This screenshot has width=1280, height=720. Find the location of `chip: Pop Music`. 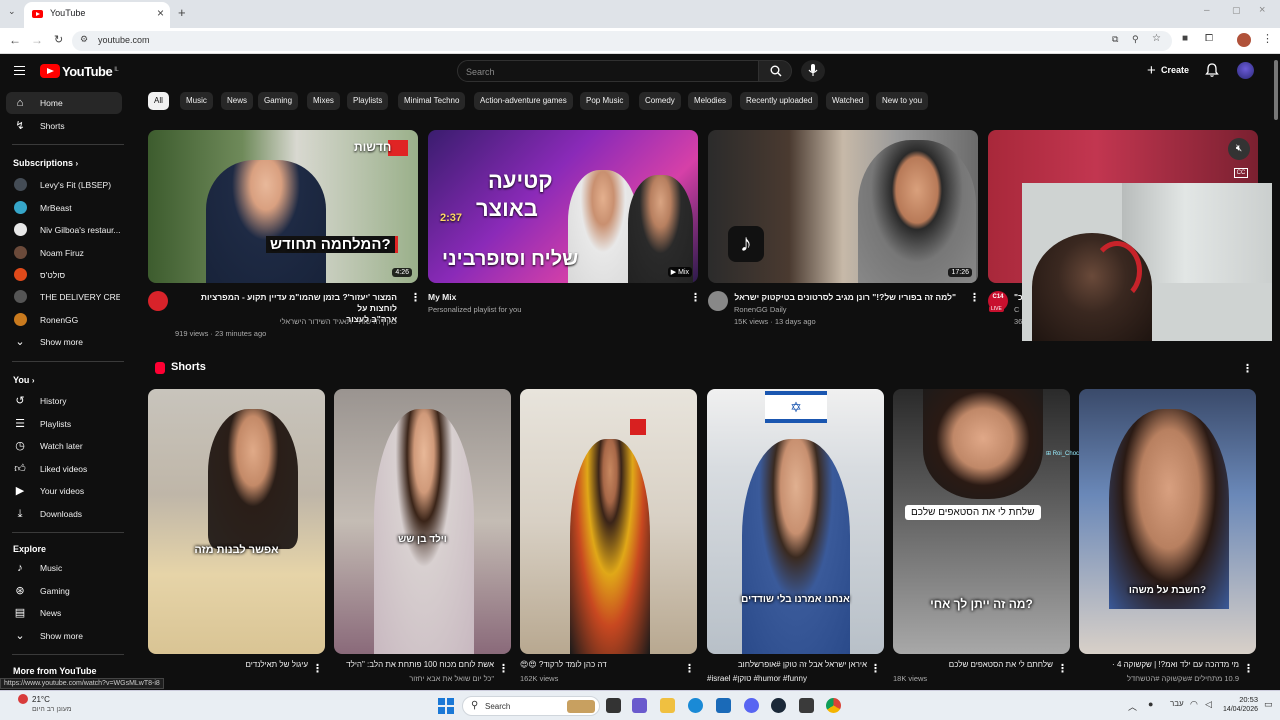

chip: Pop Music is located at coordinates (605, 101).